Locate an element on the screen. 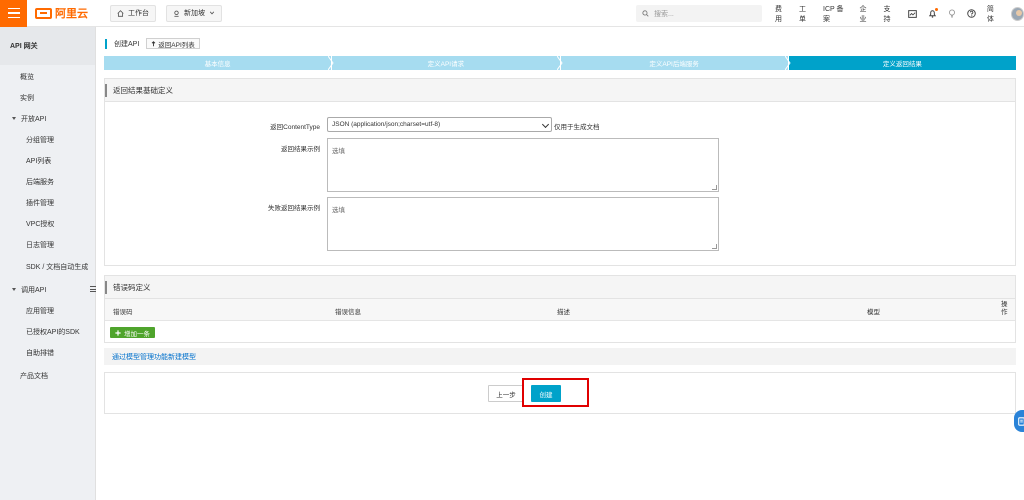  step-basic-info: 基本信息 is located at coordinates (219, 63).